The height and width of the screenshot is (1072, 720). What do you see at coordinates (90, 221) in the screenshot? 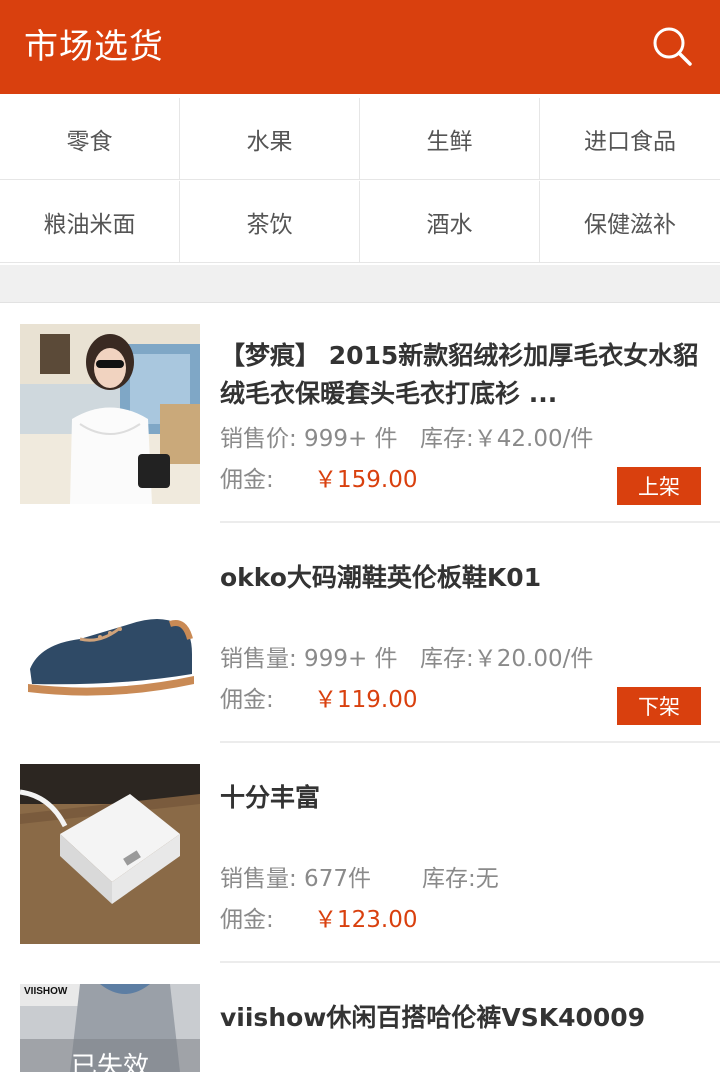
I see `category-grain-oil: 粮油米面` at bounding box center [90, 221].